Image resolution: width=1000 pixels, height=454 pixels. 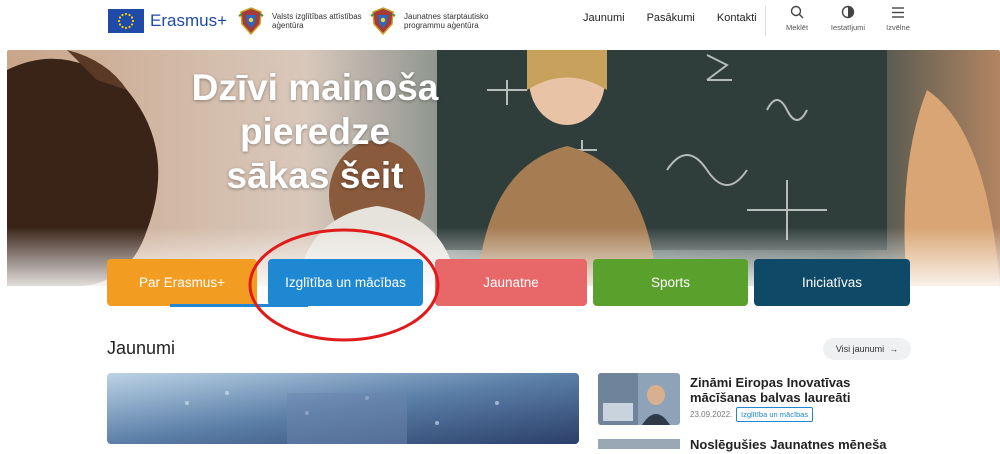 I want to click on all-news-button: Visi jaunumi →, so click(x=867, y=349).